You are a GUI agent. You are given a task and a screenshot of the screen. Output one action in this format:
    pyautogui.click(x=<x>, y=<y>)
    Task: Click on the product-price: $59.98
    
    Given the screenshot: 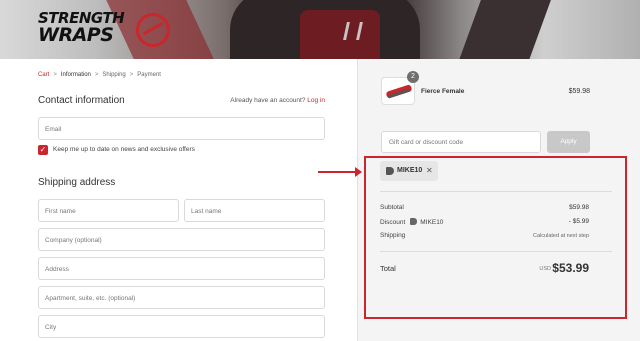 What is the action you would take?
    pyautogui.click(x=579, y=91)
    